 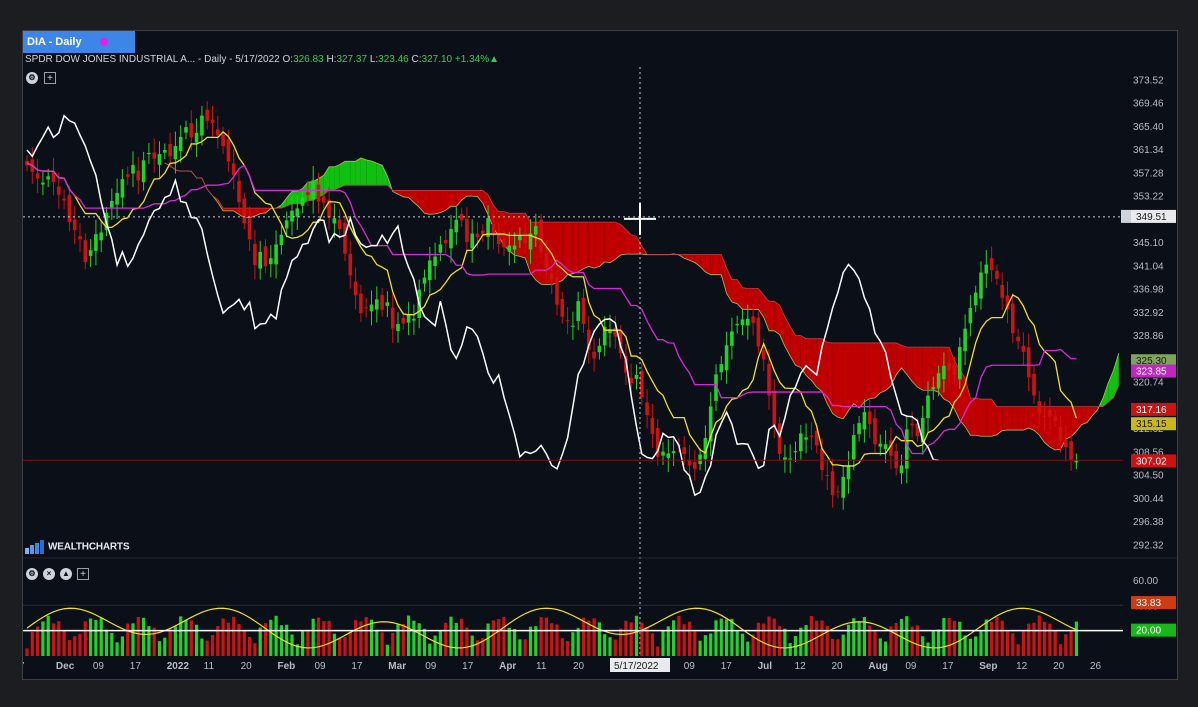 What do you see at coordinates (1148, 545) in the screenshot?
I see `price-tick-label: 292.32` at bounding box center [1148, 545].